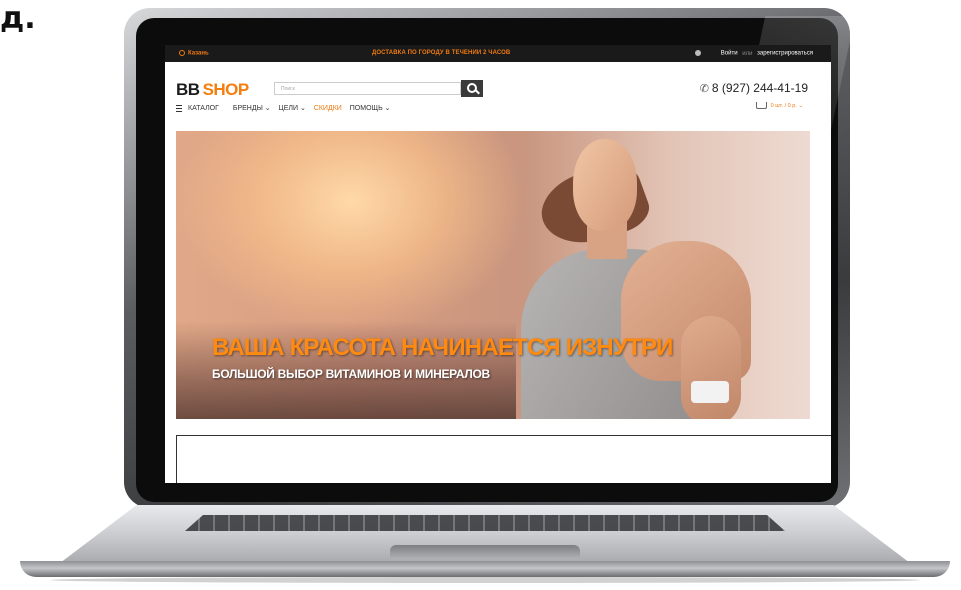  Describe the element at coordinates (292, 108) in the screenshot. I see `nav-item-goals: ЦЕЛИ ⌄` at that location.